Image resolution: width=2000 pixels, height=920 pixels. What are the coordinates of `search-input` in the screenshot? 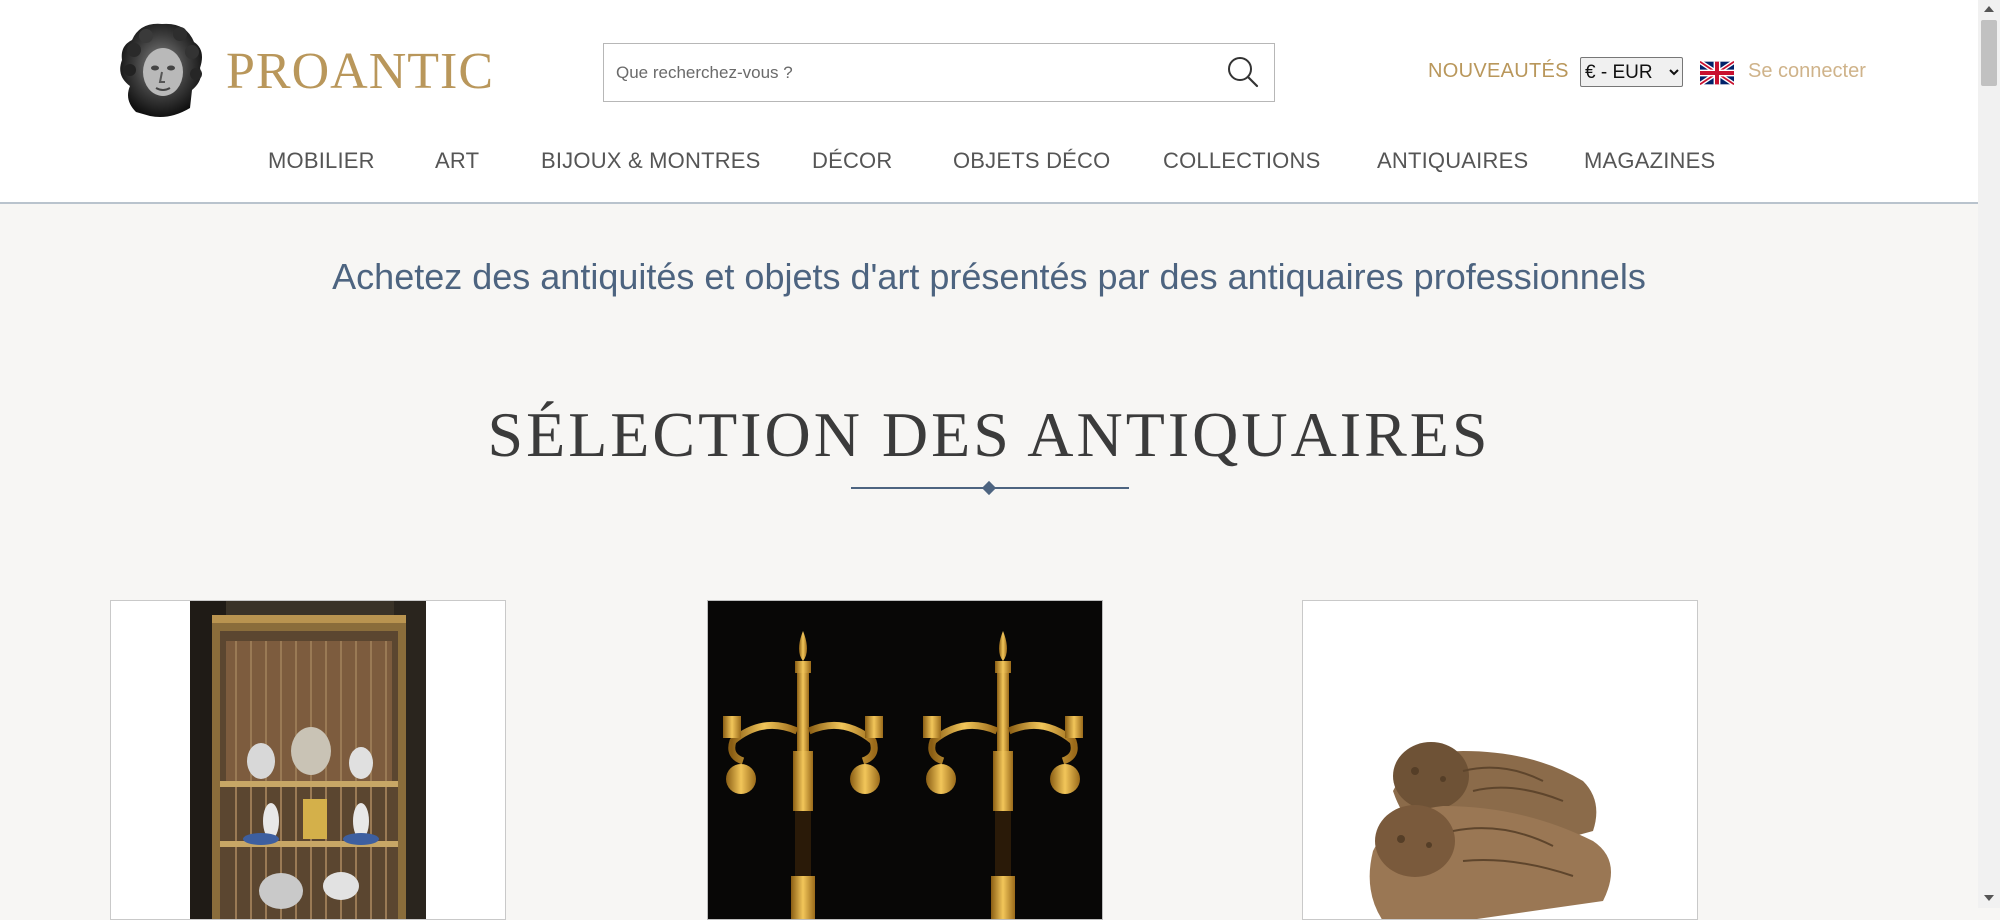 It's located at (906, 73).